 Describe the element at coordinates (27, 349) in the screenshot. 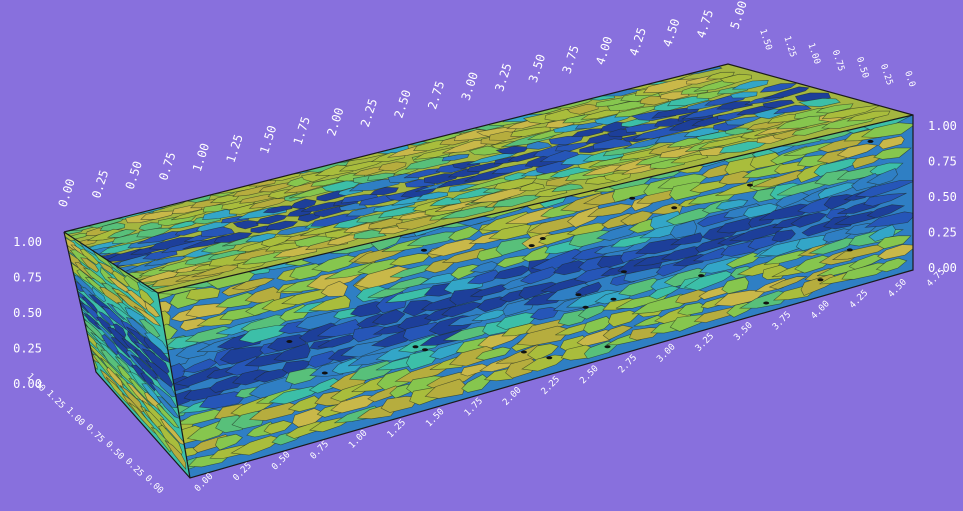

I see `tick-label-left-vertical: 0.25` at that location.